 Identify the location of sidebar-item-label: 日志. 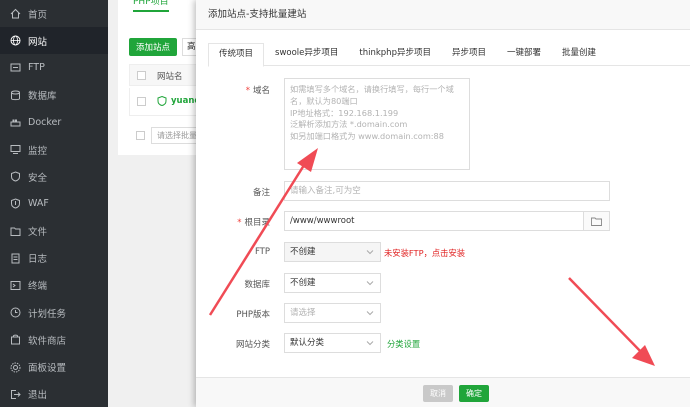
(38, 260).